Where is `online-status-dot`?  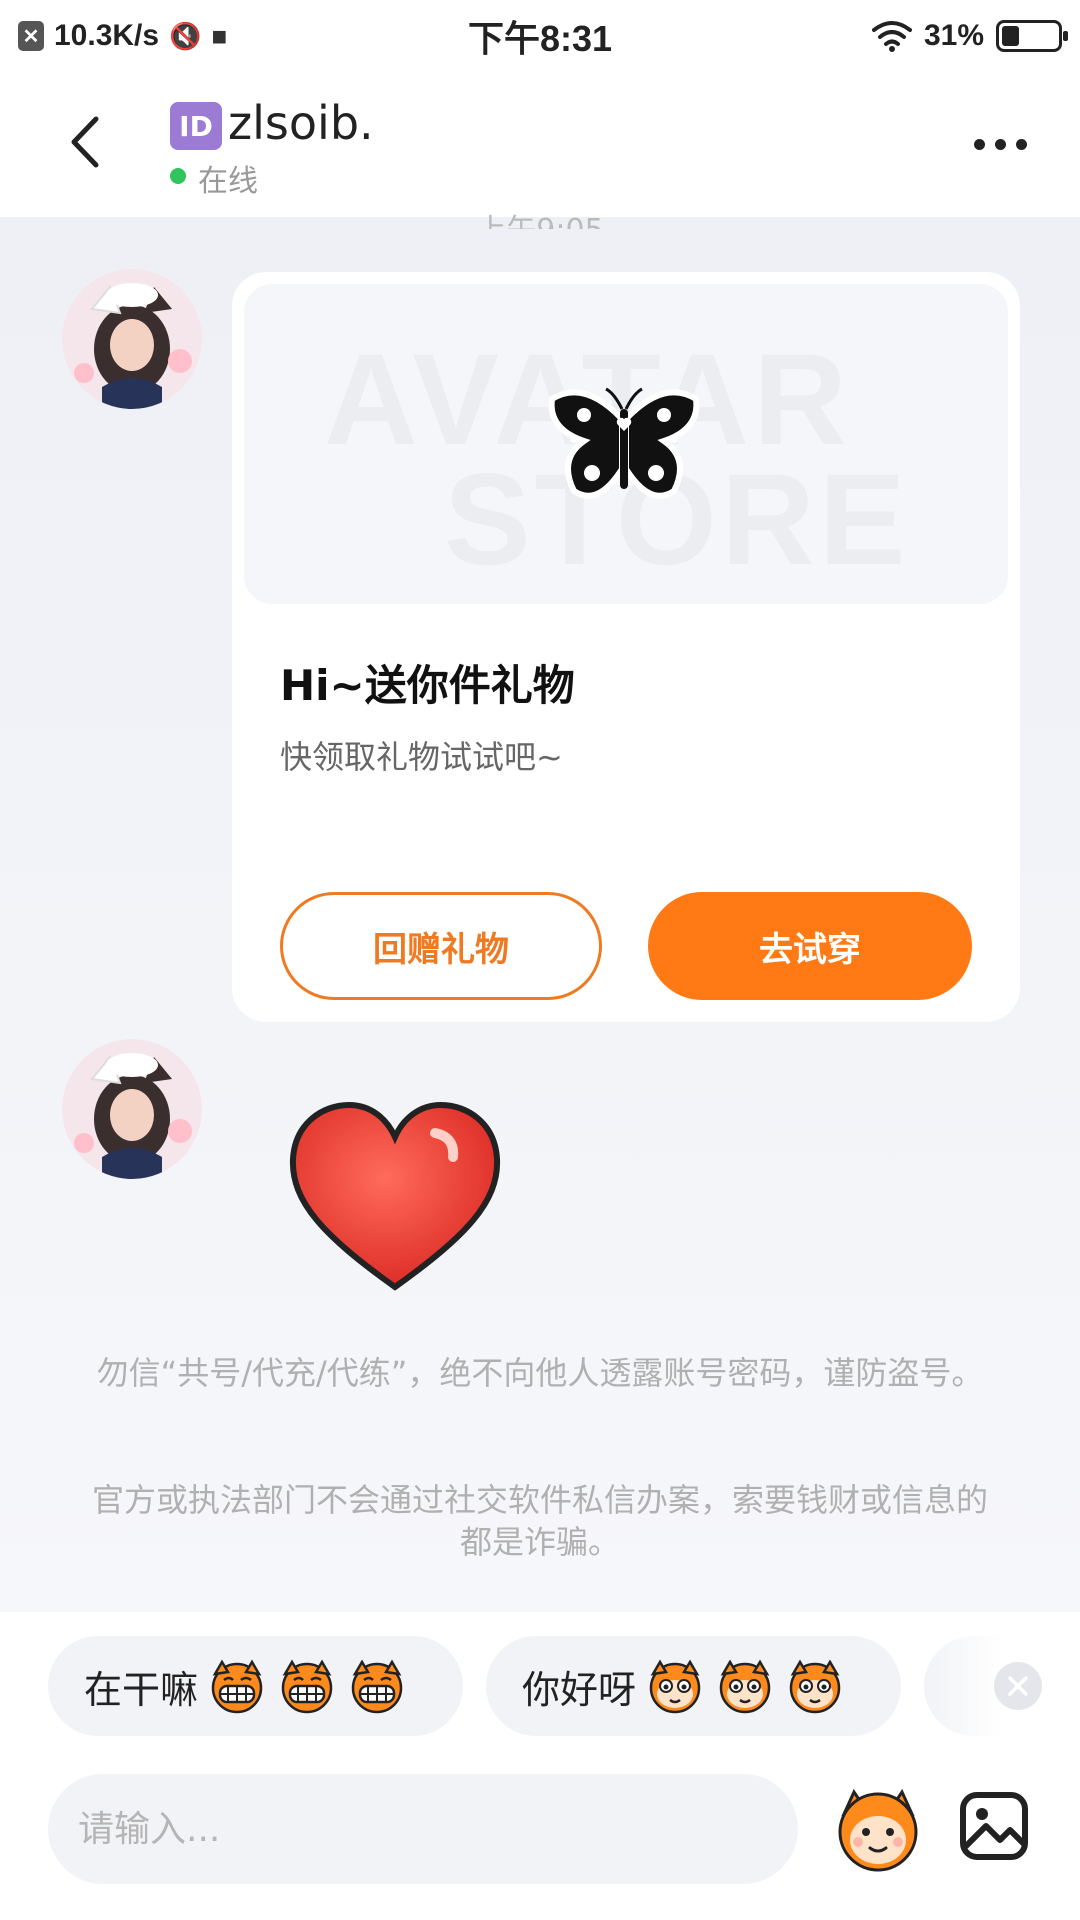 online-status-dot is located at coordinates (178, 176).